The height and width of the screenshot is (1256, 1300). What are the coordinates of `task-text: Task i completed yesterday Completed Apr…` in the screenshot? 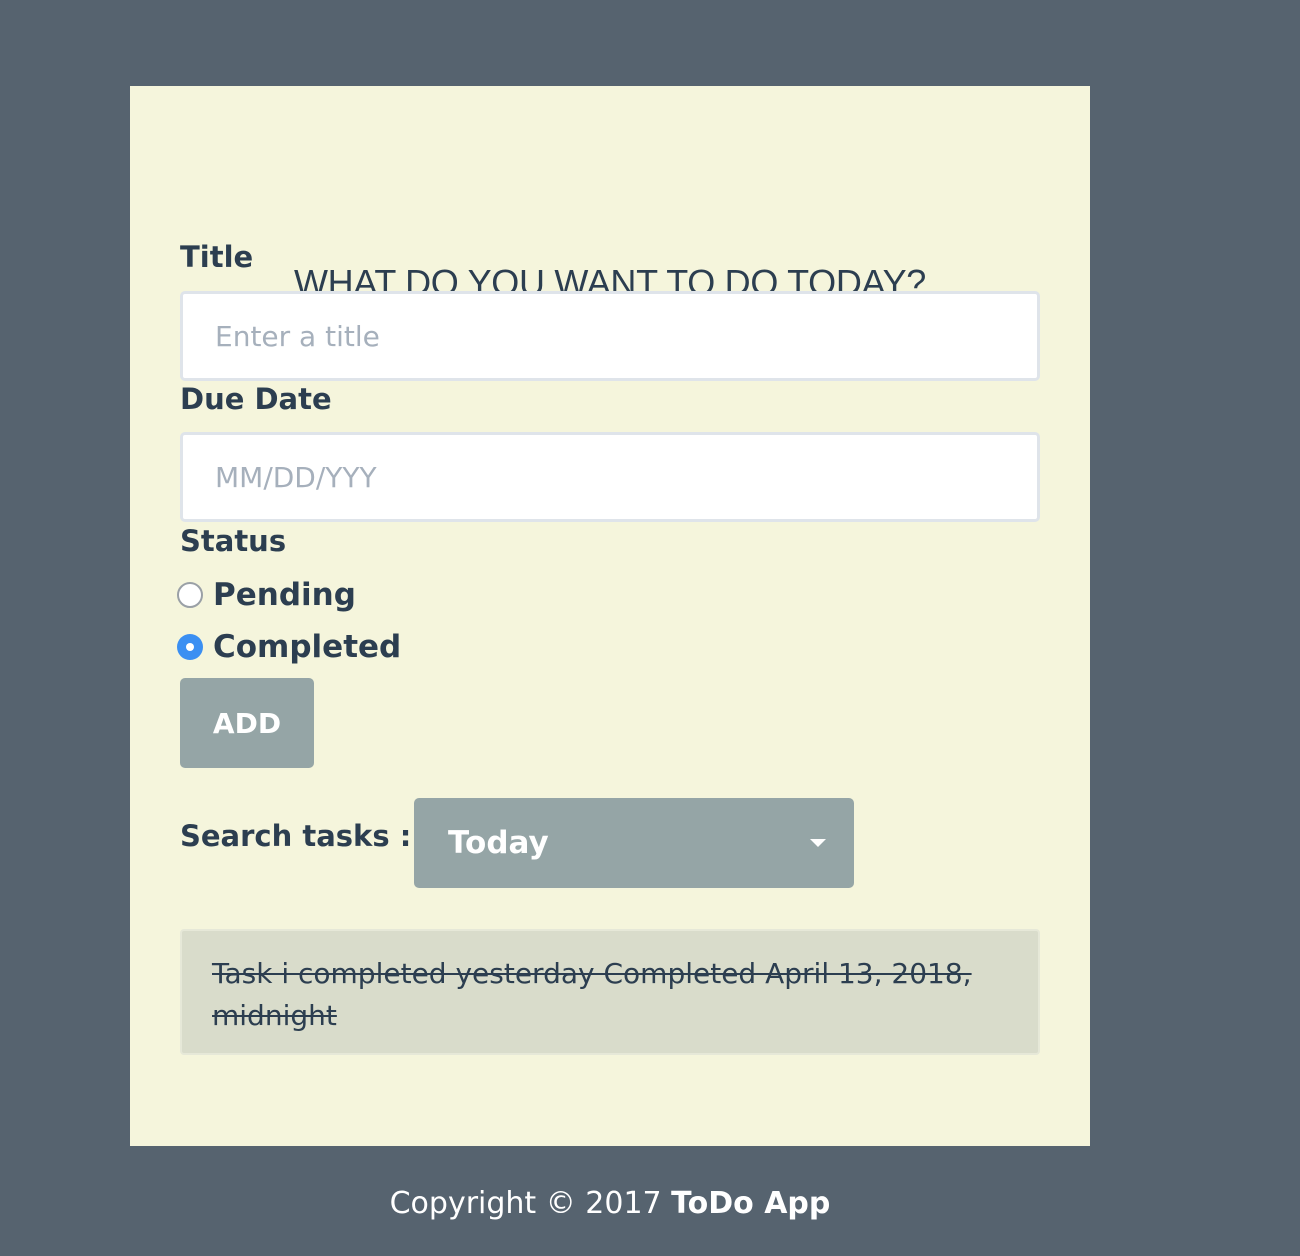 It's located at (592, 994).